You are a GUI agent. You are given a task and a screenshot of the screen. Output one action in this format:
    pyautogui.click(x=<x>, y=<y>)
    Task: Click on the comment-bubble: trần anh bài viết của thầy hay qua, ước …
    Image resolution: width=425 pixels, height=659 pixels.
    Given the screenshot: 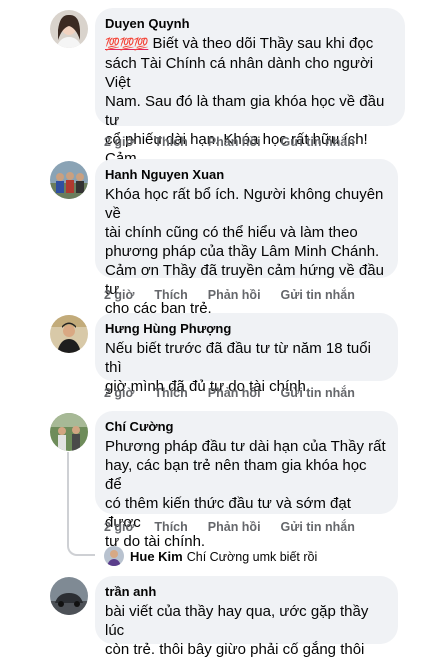 What is the action you would take?
    pyautogui.click(x=246, y=617)
    